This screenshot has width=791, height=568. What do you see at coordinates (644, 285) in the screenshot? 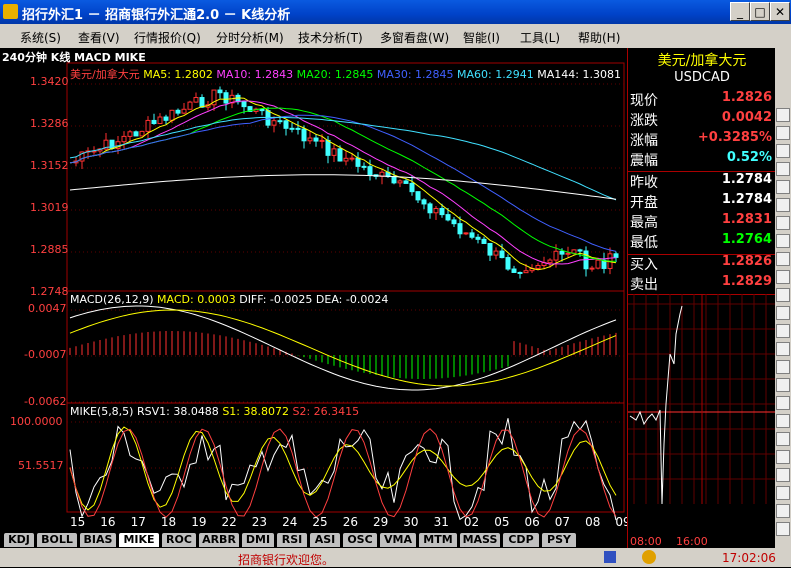
I see `quote-label: 卖出` at bounding box center [644, 285].